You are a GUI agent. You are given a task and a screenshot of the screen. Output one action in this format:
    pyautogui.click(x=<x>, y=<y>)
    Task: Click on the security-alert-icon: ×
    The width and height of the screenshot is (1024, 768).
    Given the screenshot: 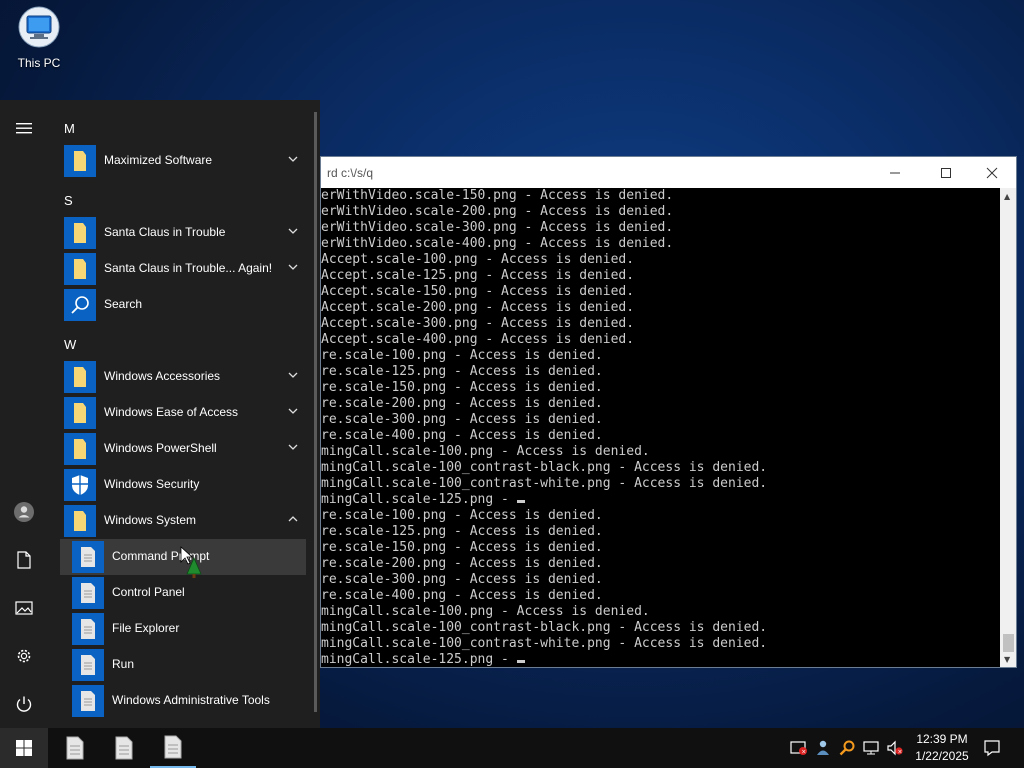 What is the action you would take?
    pyautogui.click(x=798, y=748)
    